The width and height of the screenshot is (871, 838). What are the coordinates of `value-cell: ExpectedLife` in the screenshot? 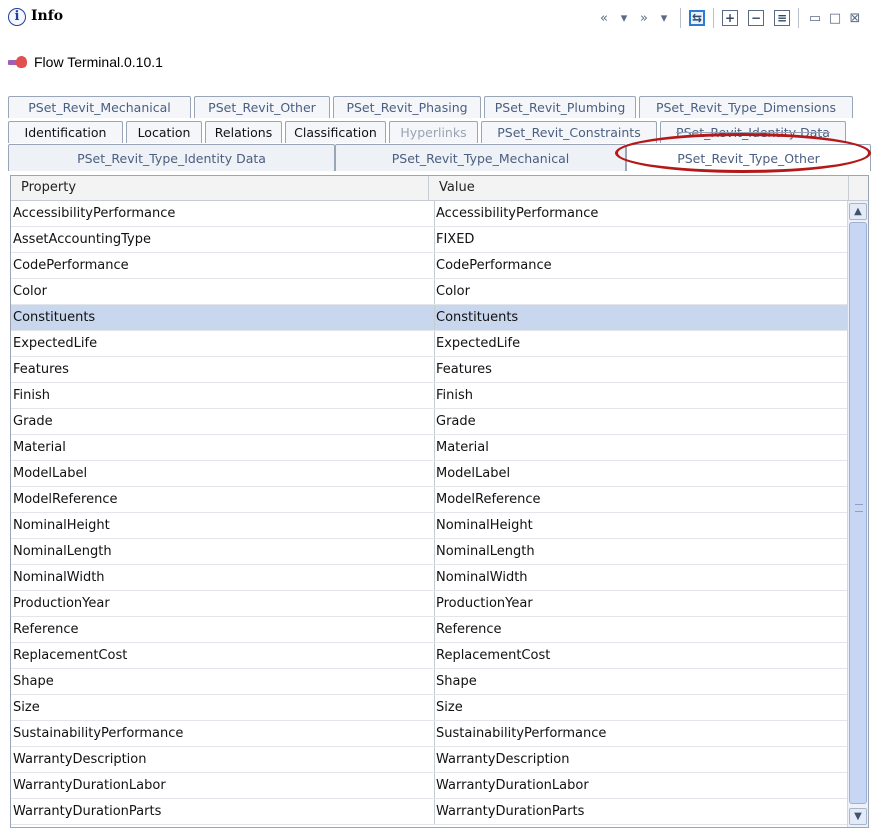 It's located at (639, 343).